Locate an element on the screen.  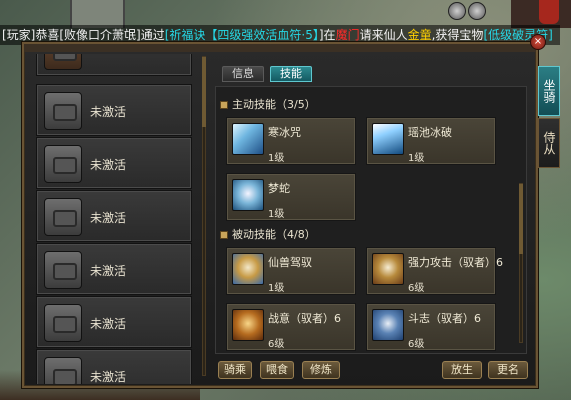
train-button: 修炼 is located at coordinates (321, 370).